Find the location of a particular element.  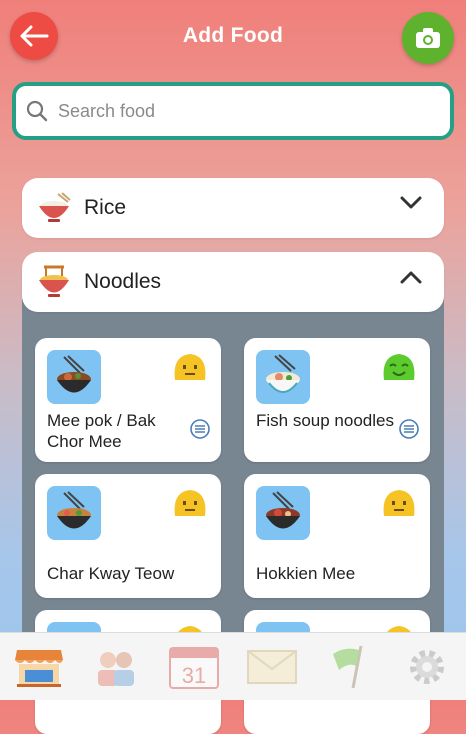

food-name: Hokkien Mee is located at coordinates (306, 573).